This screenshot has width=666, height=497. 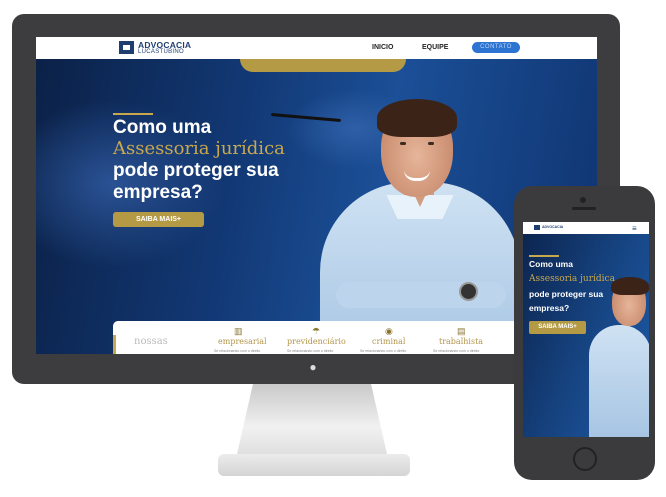 What do you see at coordinates (238, 331) in the screenshot?
I see `building-icon: ▥` at bounding box center [238, 331].